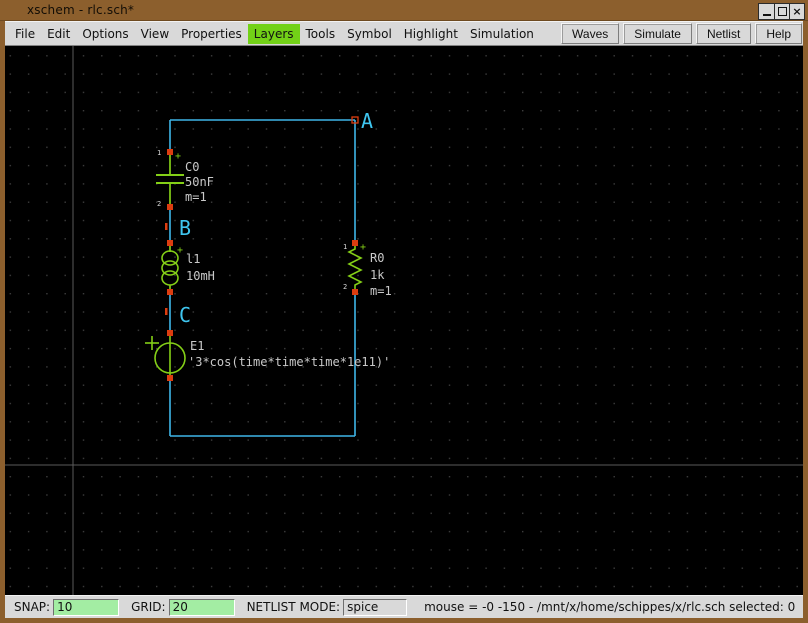  What do you see at coordinates (192, 167) in the screenshot?
I see `capacitor-name-label: C0` at bounding box center [192, 167].